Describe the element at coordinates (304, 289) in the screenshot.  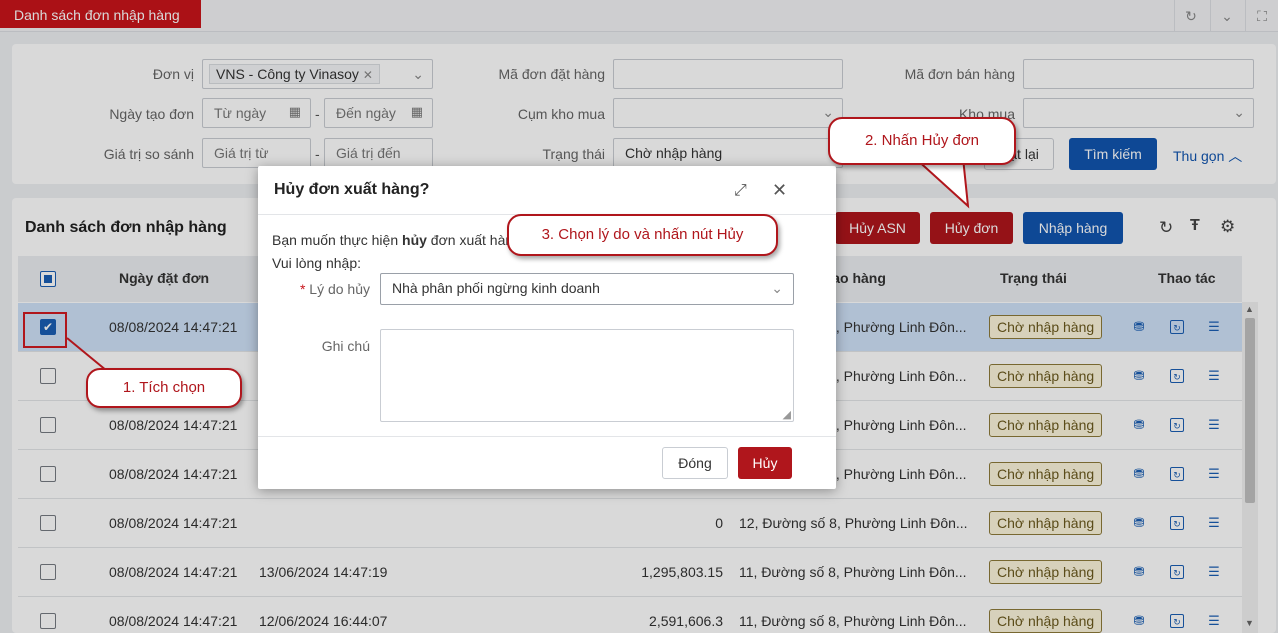
I see `required-icon: *` at that location.